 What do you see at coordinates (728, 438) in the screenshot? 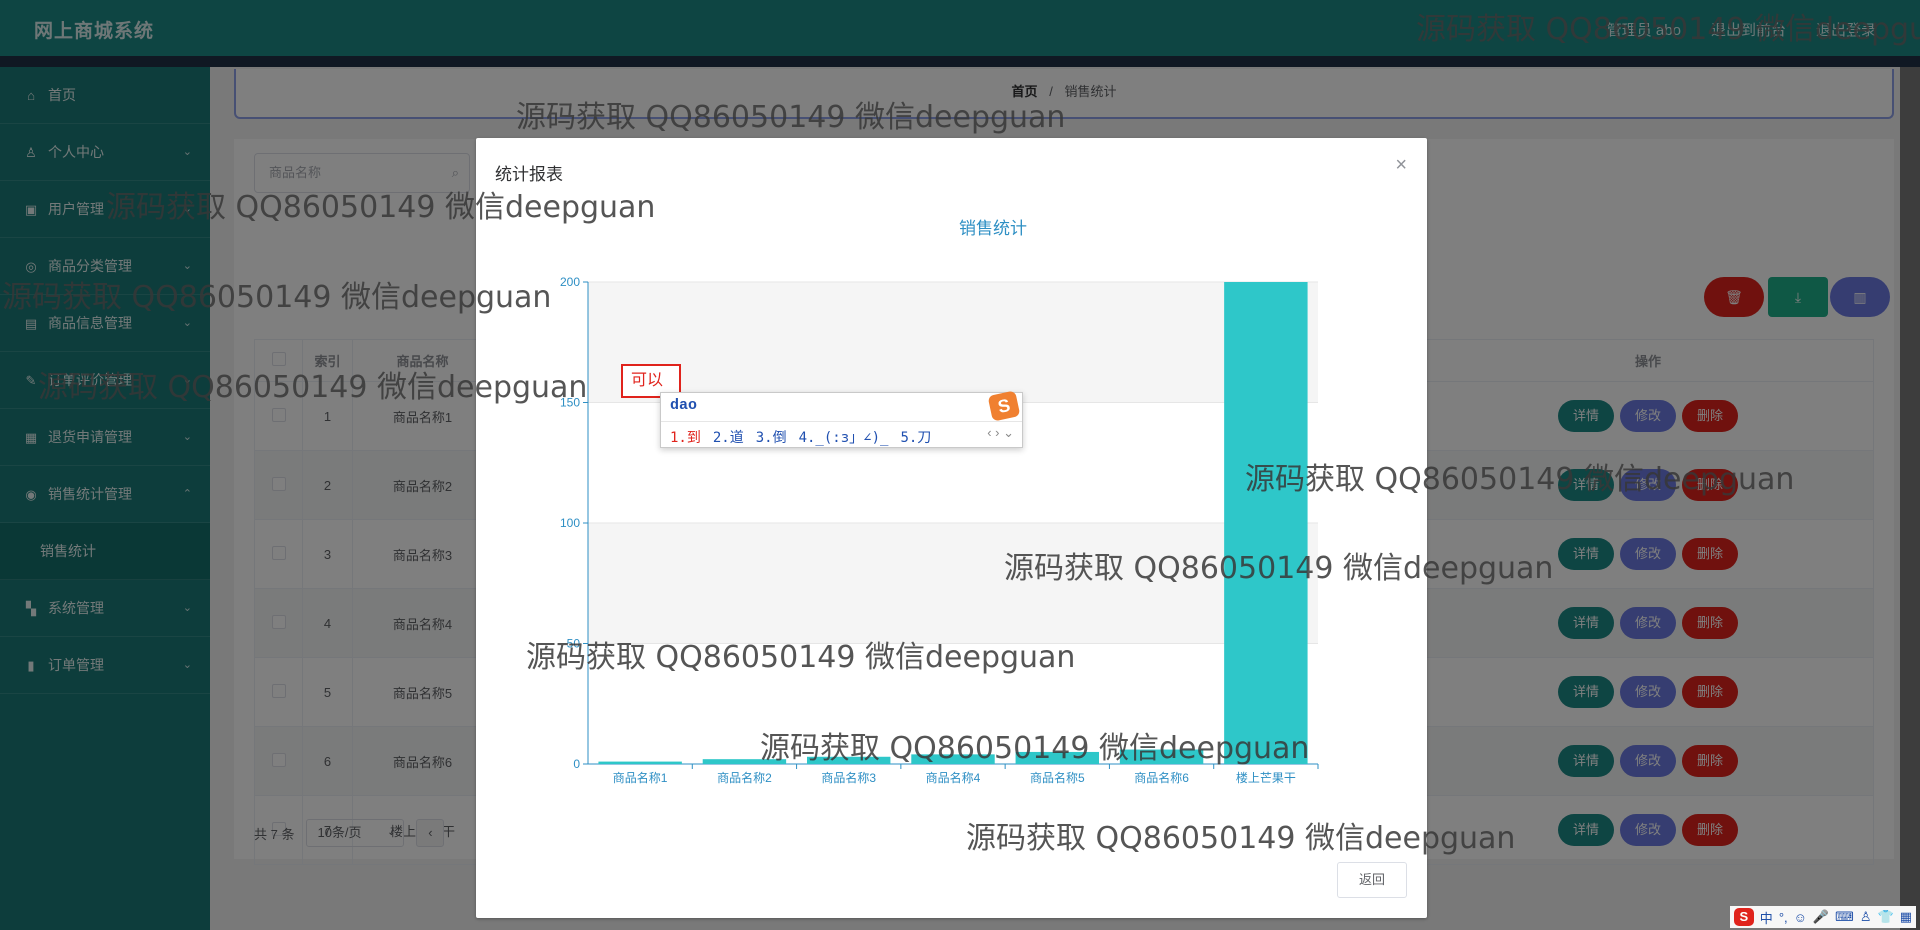
I see `ime-candidate: 2.道` at bounding box center [728, 438].